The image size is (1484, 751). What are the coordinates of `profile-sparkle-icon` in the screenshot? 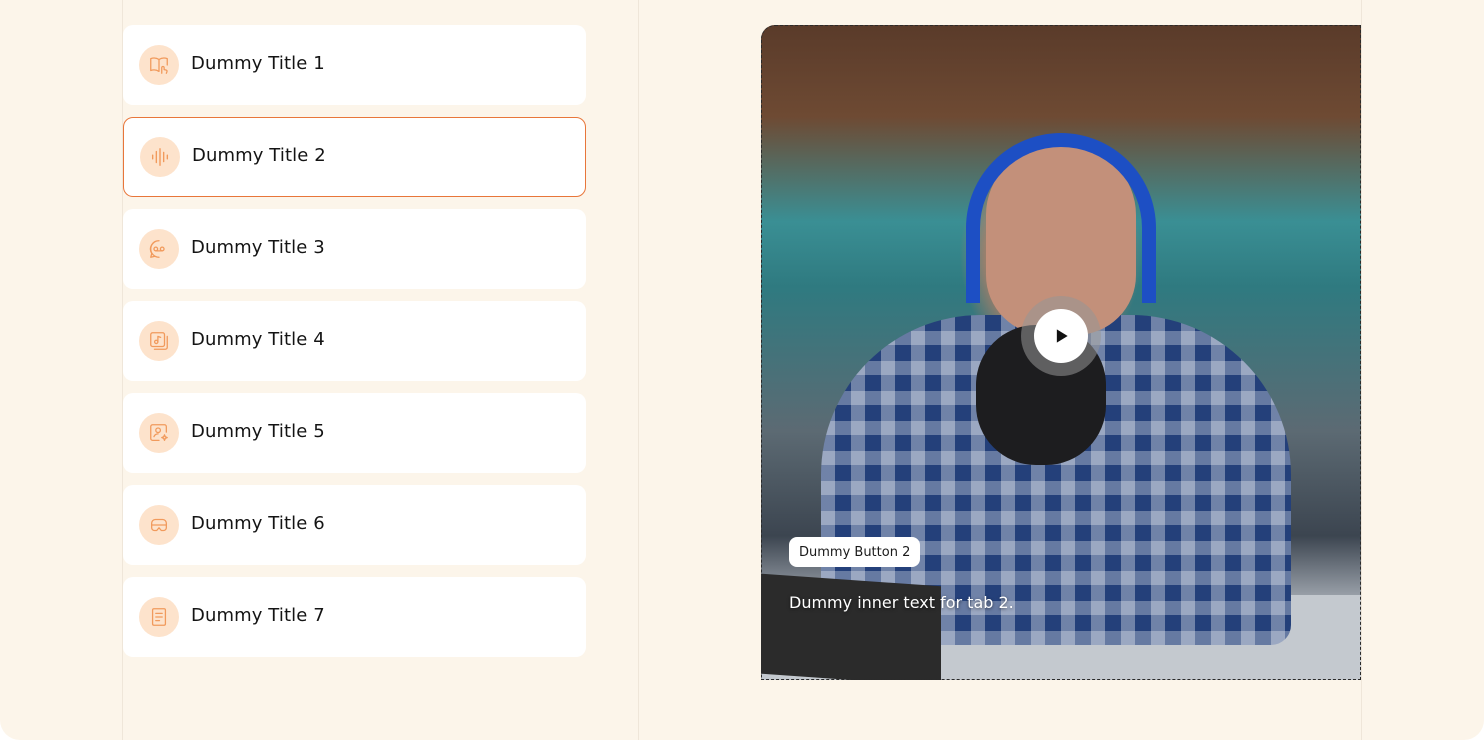 It's located at (159, 433).